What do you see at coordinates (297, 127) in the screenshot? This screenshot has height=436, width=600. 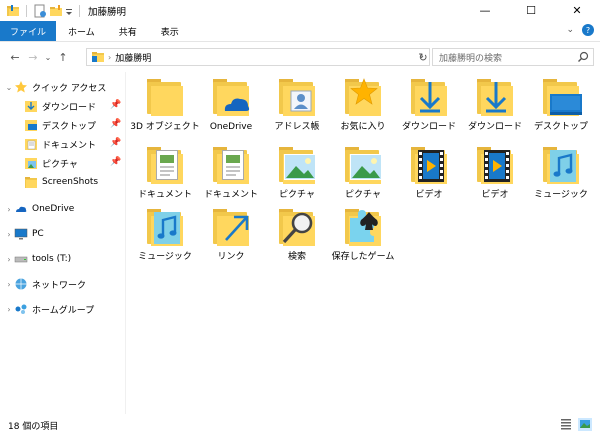 I see `file-label: アドレス帳` at bounding box center [297, 127].